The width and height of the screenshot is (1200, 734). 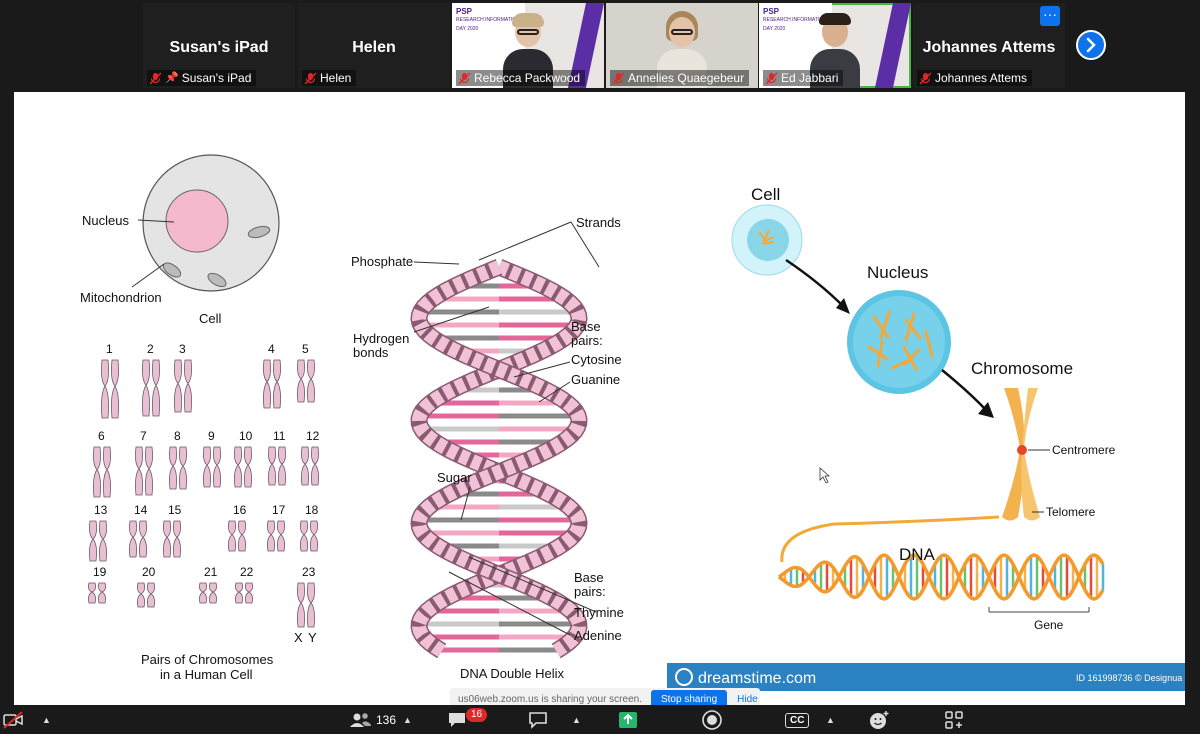 What do you see at coordinates (747, 699) in the screenshot?
I see `hide-banner-button: Hide` at bounding box center [747, 699].